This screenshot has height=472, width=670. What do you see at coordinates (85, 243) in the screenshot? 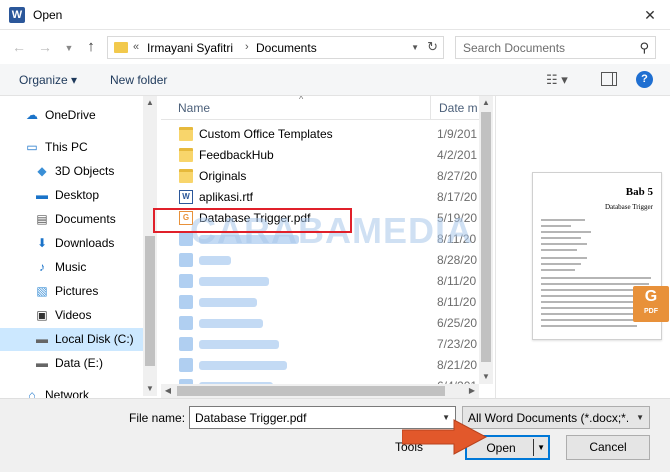
I see `sidebar-item-label: Downloads` at bounding box center [85, 243].